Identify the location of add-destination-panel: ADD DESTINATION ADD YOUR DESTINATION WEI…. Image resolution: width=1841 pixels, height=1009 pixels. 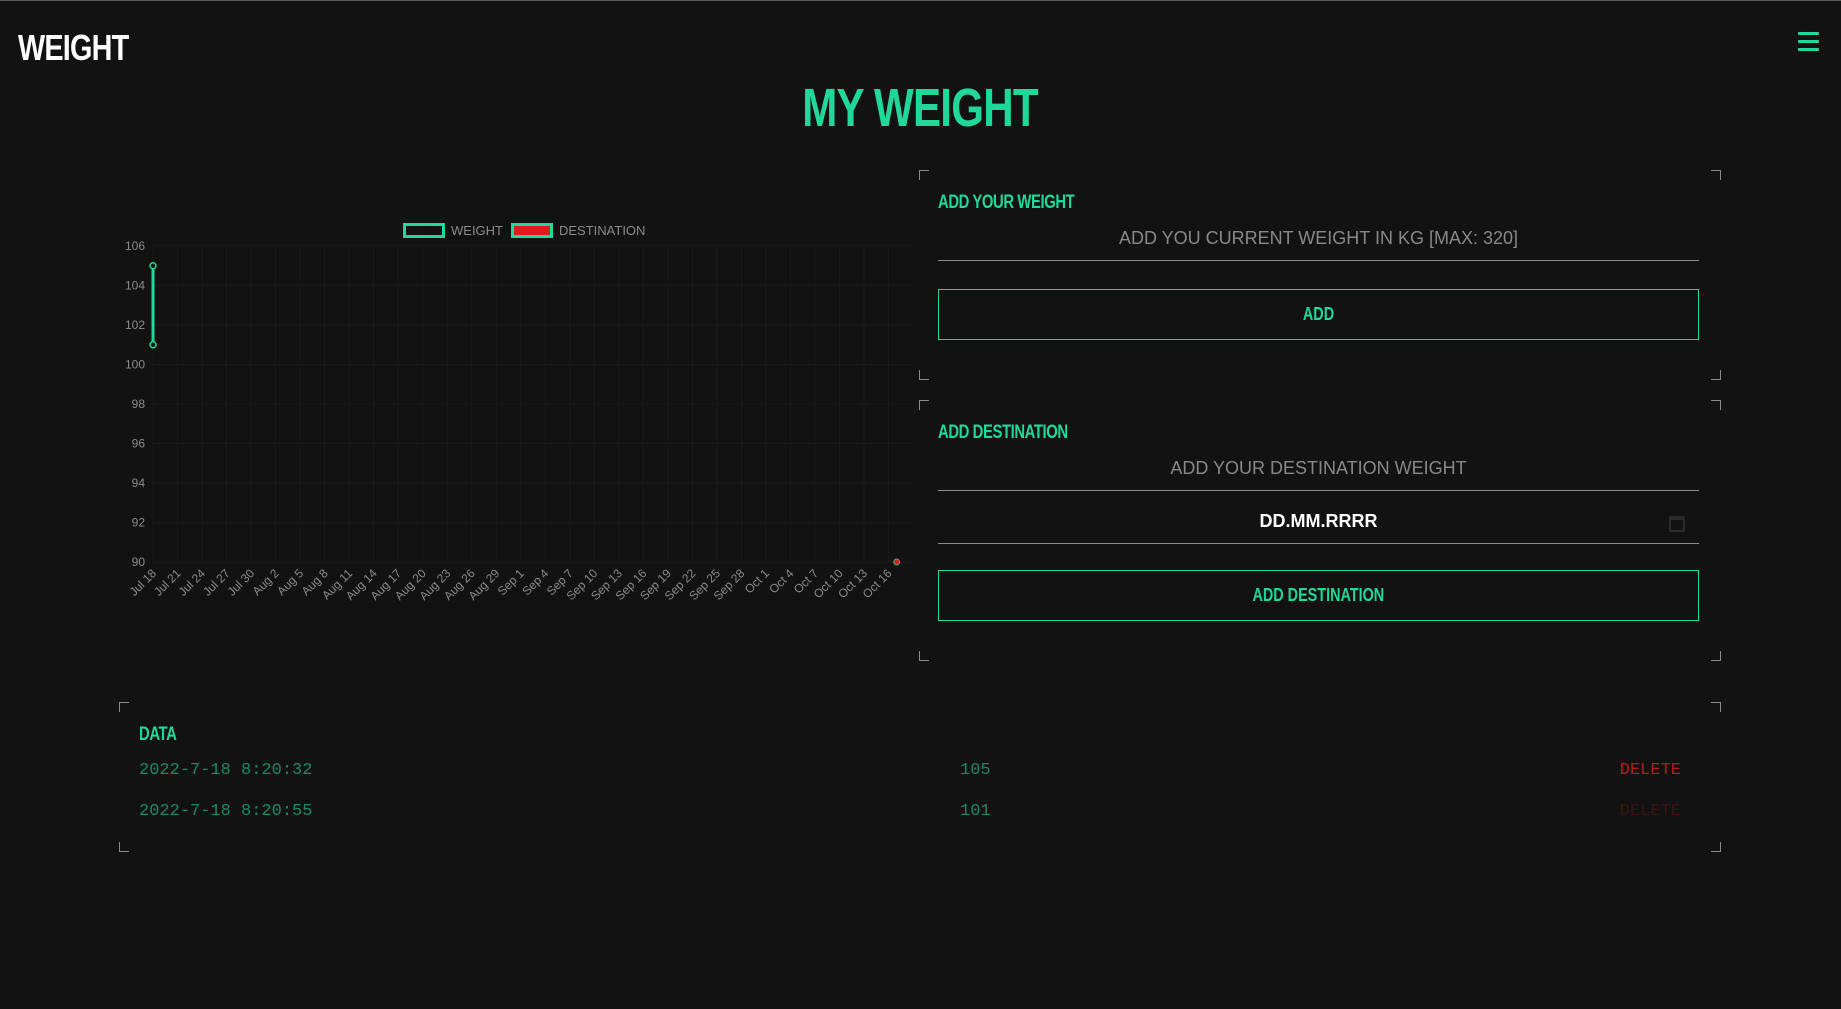
(1320, 530).